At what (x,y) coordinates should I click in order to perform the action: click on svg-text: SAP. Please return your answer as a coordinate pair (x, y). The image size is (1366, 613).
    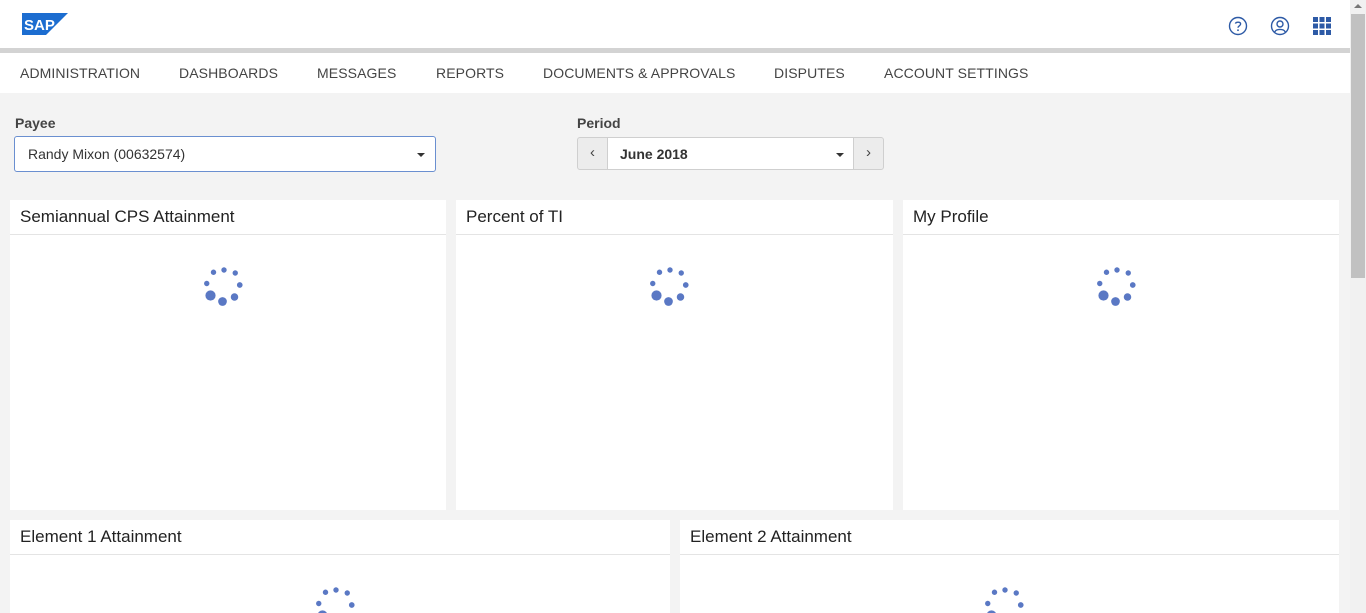
    Looking at the image, I should click on (39, 25).